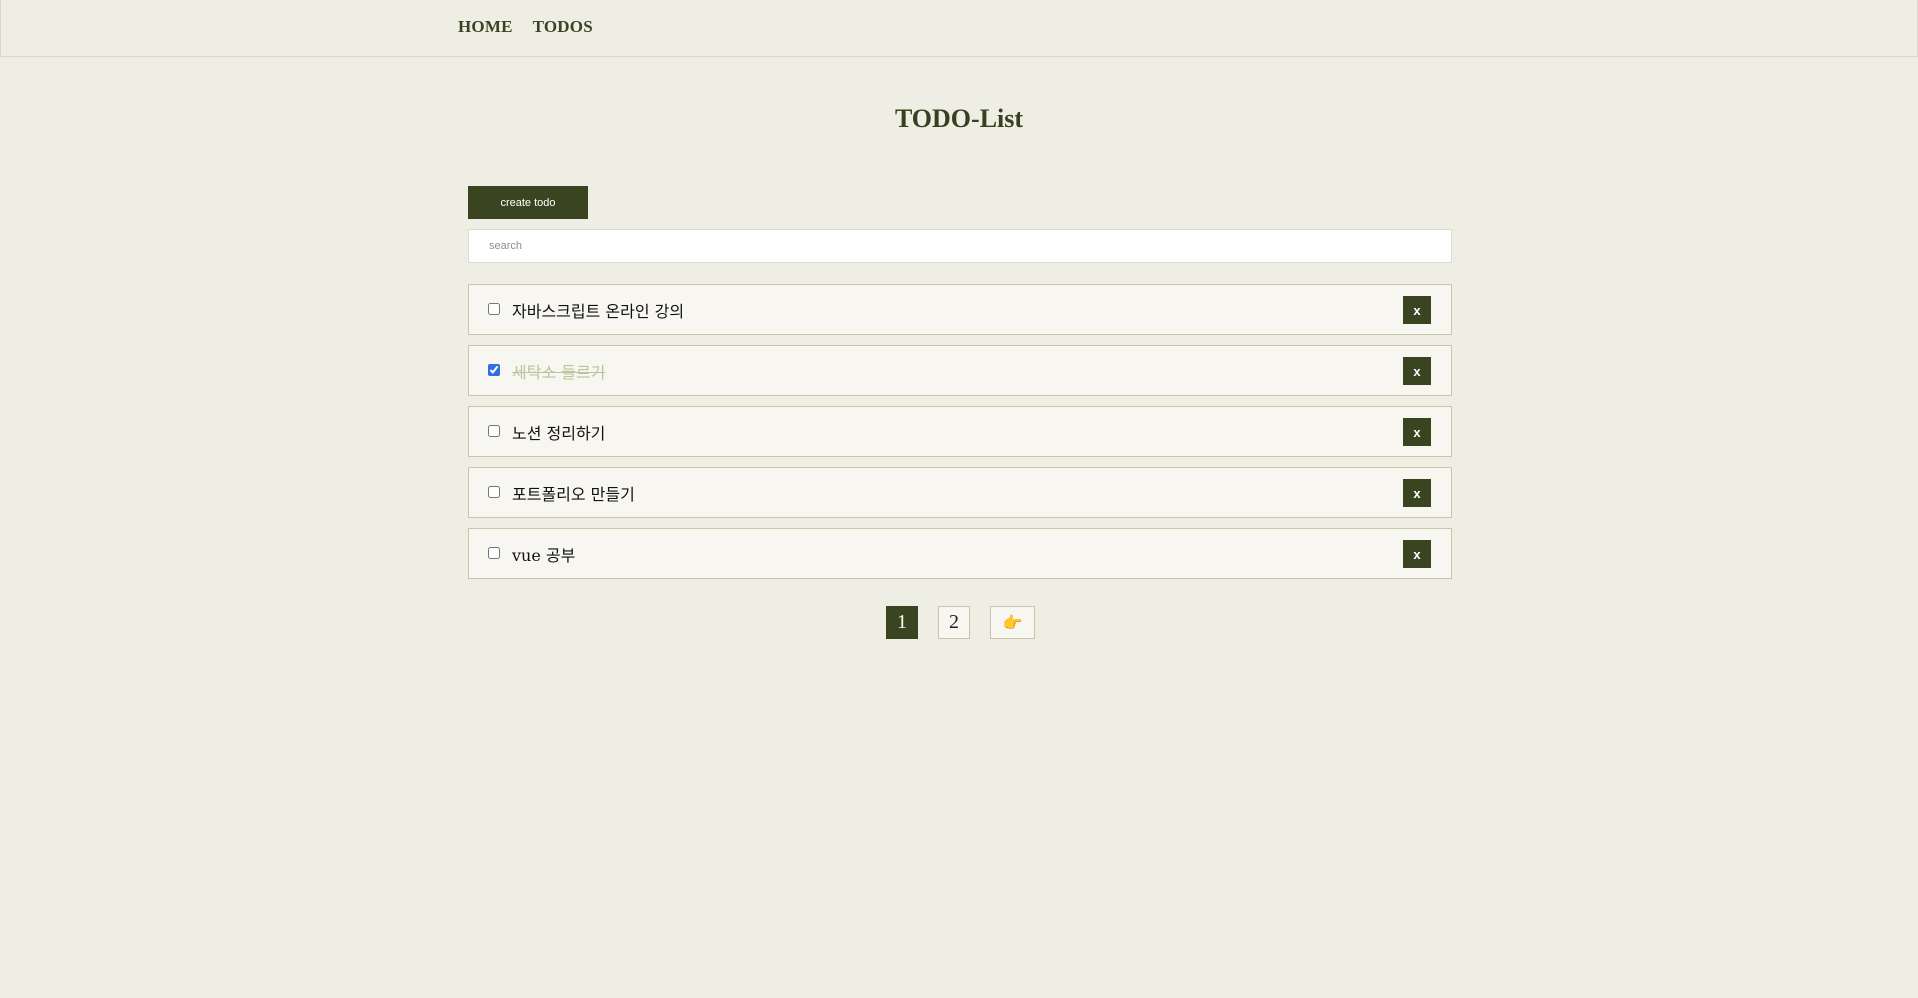  What do you see at coordinates (525, 27) in the screenshot?
I see `main-nav: HOME TODOS` at bounding box center [525, 27].